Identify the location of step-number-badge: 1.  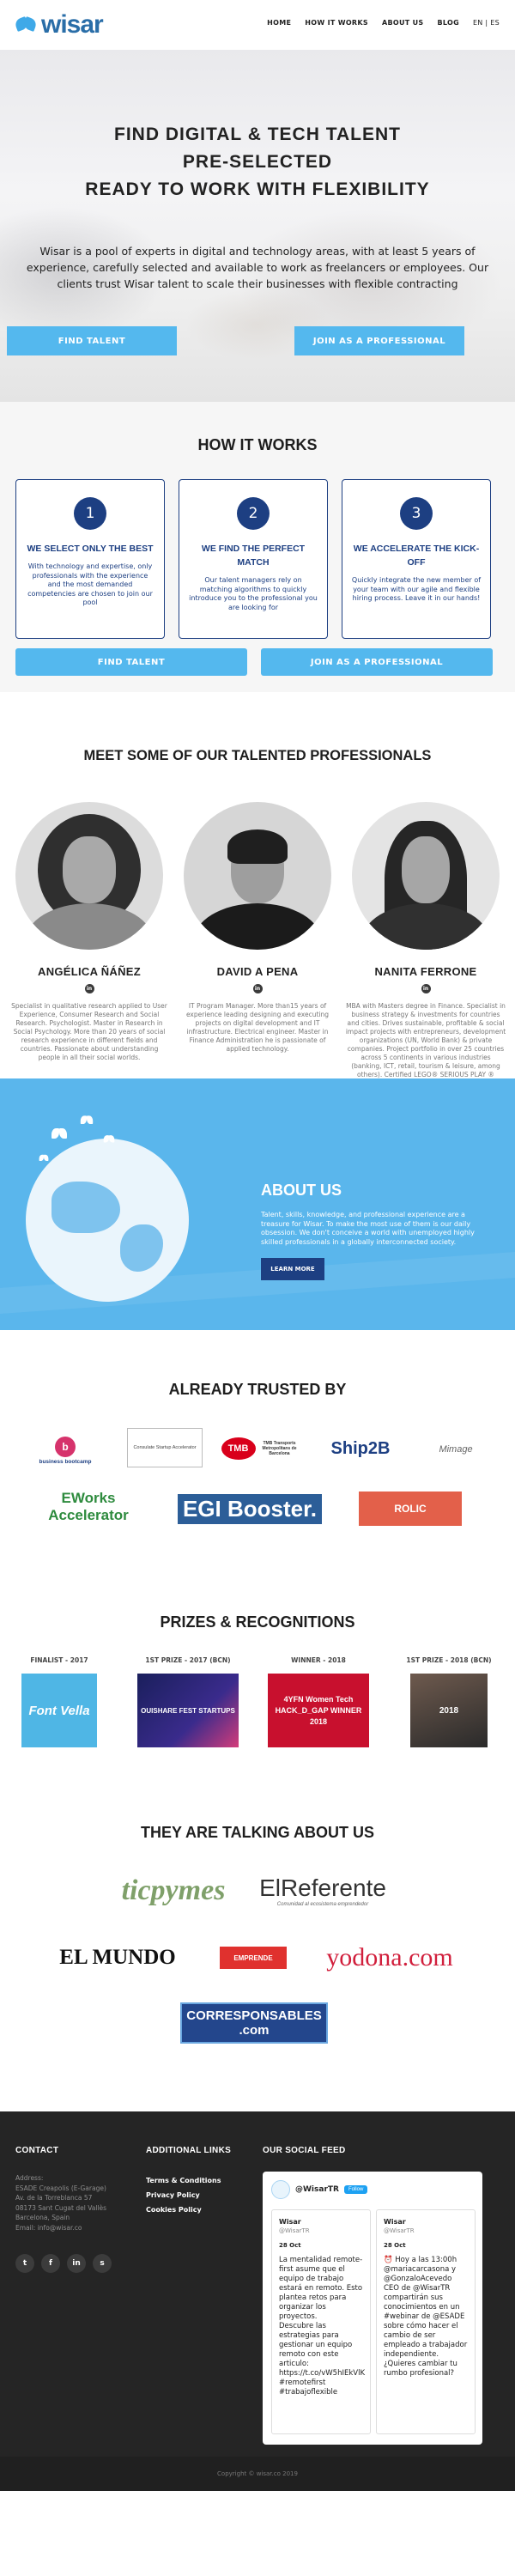
(90, 513).